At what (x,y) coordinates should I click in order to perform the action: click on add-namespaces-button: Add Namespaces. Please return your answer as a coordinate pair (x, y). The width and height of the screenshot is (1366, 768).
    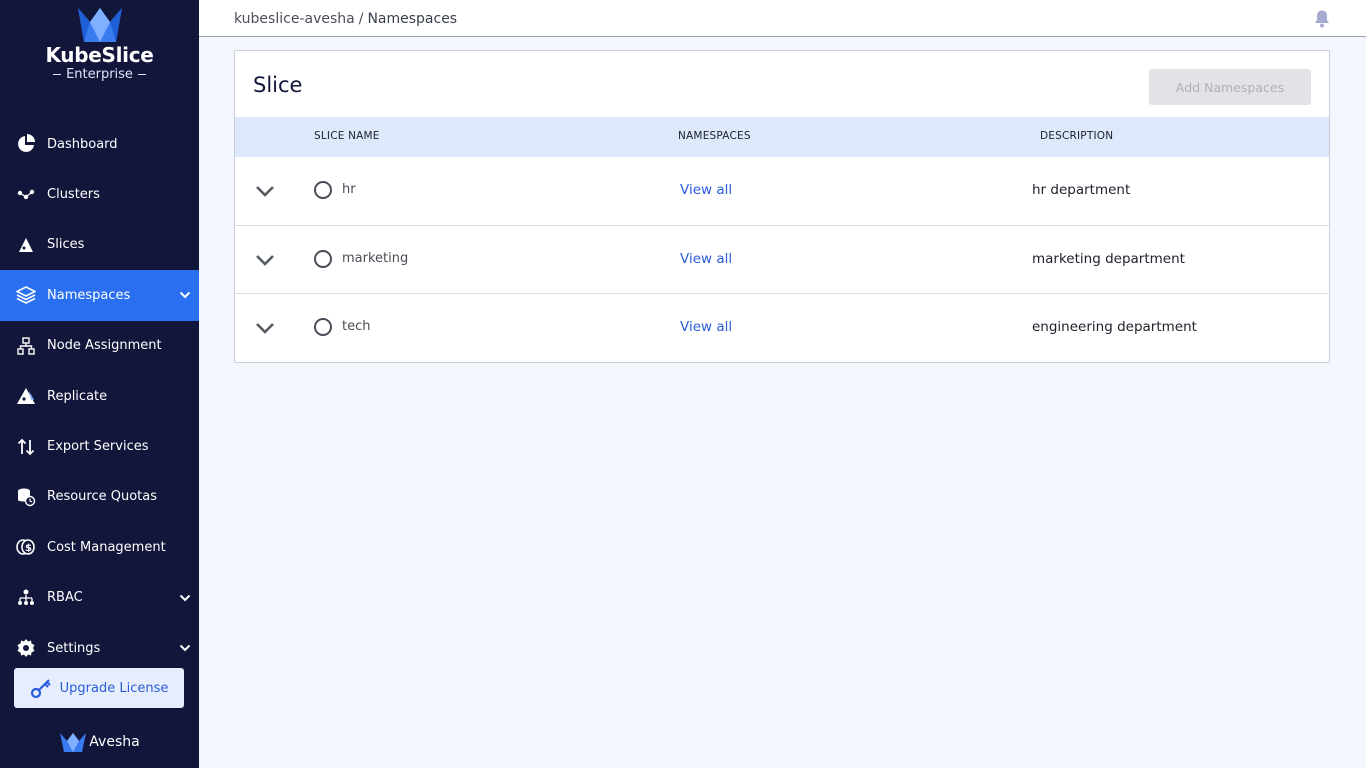
    Looking at the image, I should click on (1230, 87).